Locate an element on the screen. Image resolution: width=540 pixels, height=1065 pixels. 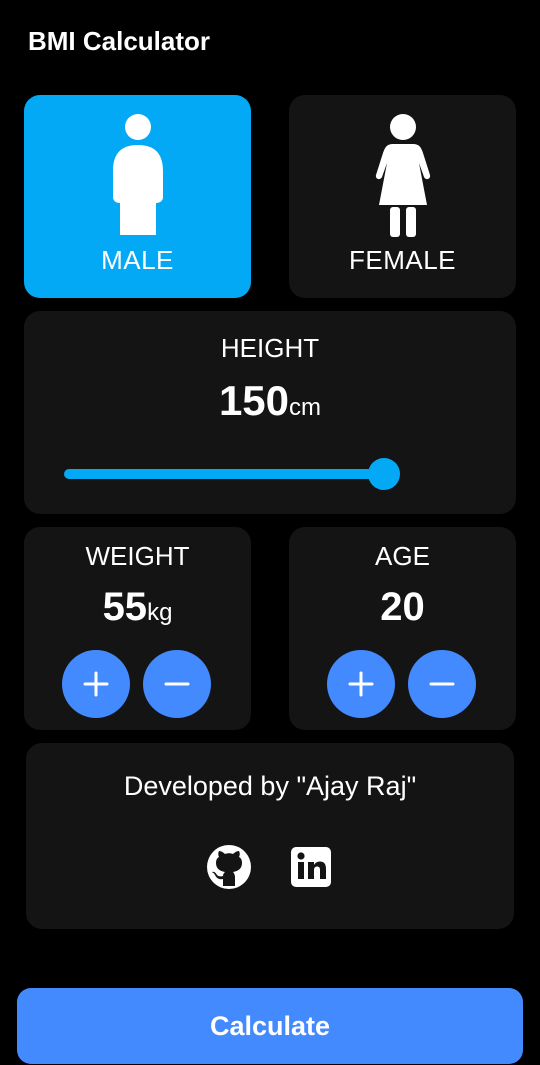
weight-increment-button is located at coordinates (96, 684).